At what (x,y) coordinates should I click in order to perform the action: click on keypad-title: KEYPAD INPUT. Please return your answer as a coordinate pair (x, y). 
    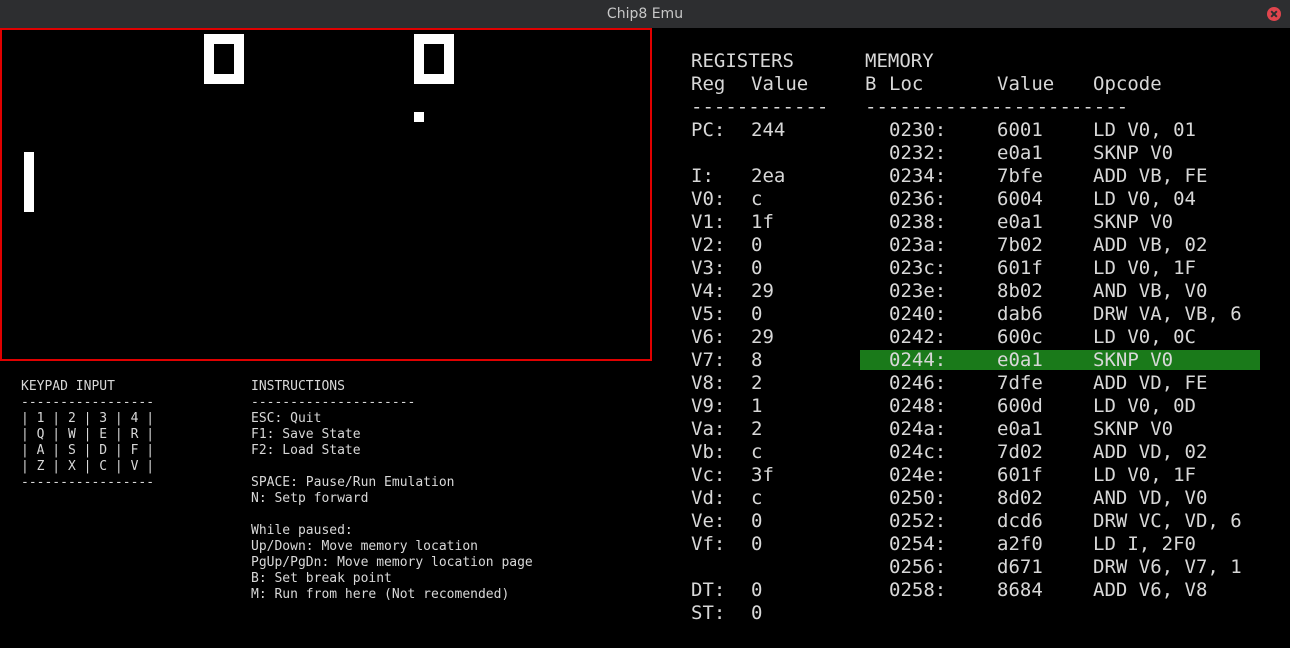
    Looking at the image, I should click on (68, 386).